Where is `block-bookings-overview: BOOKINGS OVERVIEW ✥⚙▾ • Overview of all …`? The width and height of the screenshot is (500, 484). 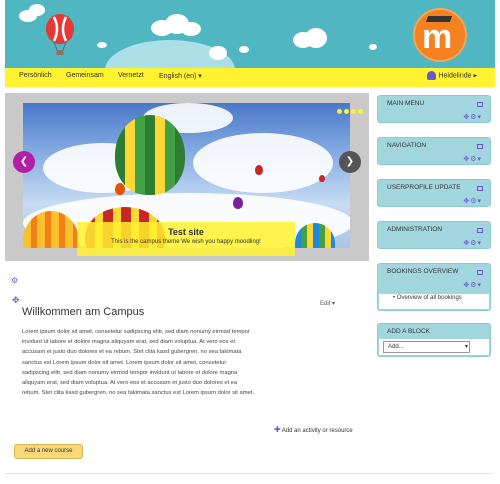 block-bookings-overview: BOOKINGS OVERVIEW ✥⚙▾ • Overview of all … is located at coordinates (434, 287).